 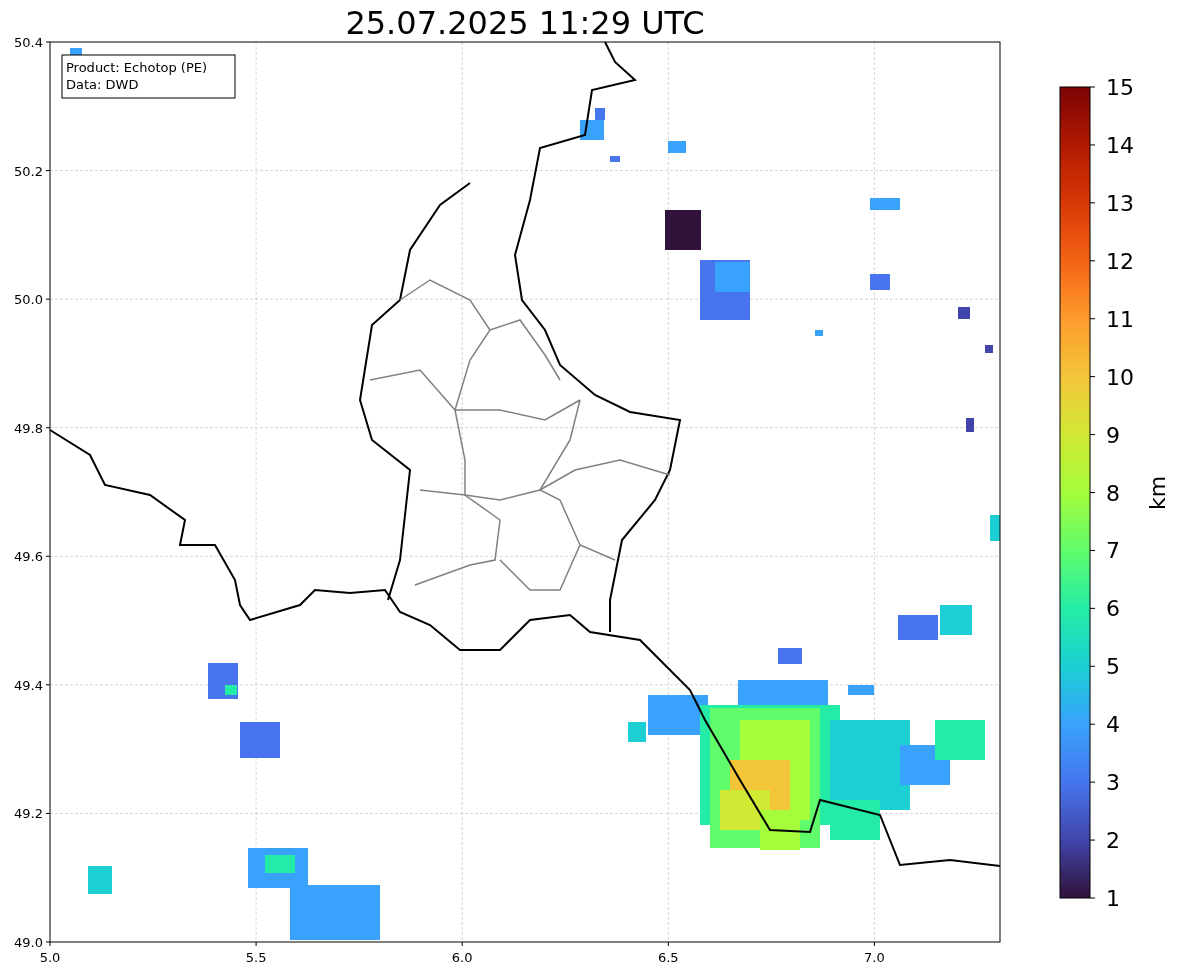 I want to click on colorbar-tick-label: 5, so click(x=1113, y=667).